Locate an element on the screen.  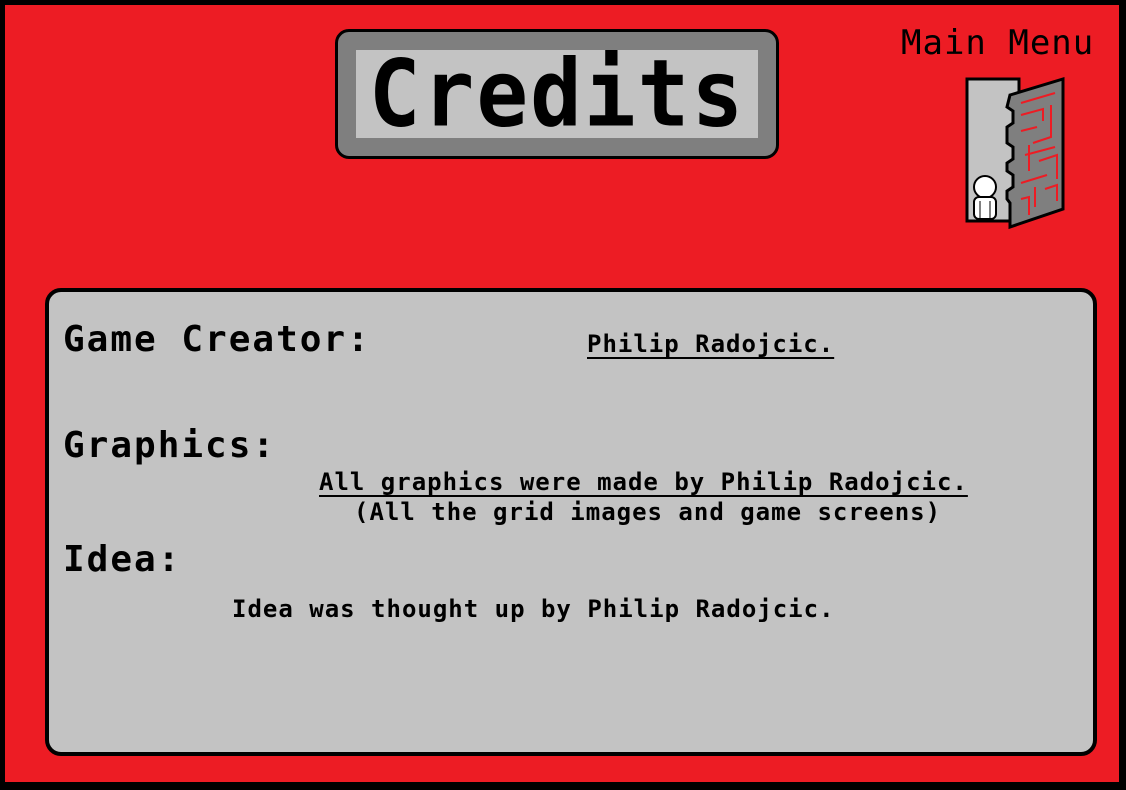
title-banner-inner: Credits is located at coordinates (557, 93).